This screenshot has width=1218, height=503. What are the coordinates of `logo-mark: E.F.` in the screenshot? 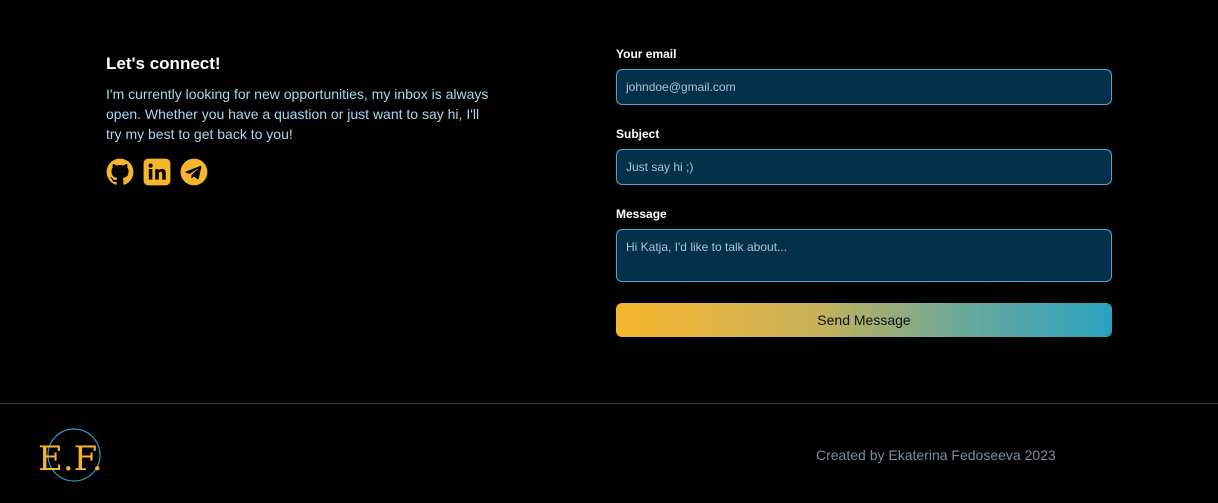 It's located at (70, 455).